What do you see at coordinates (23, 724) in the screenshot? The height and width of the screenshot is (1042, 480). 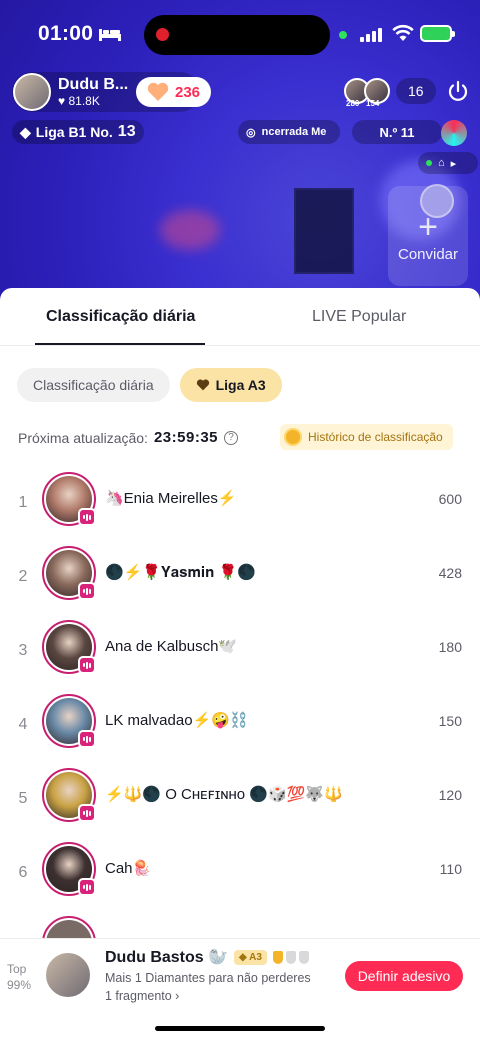 I see `rank-number: 4` at bounding box center [23, 724].